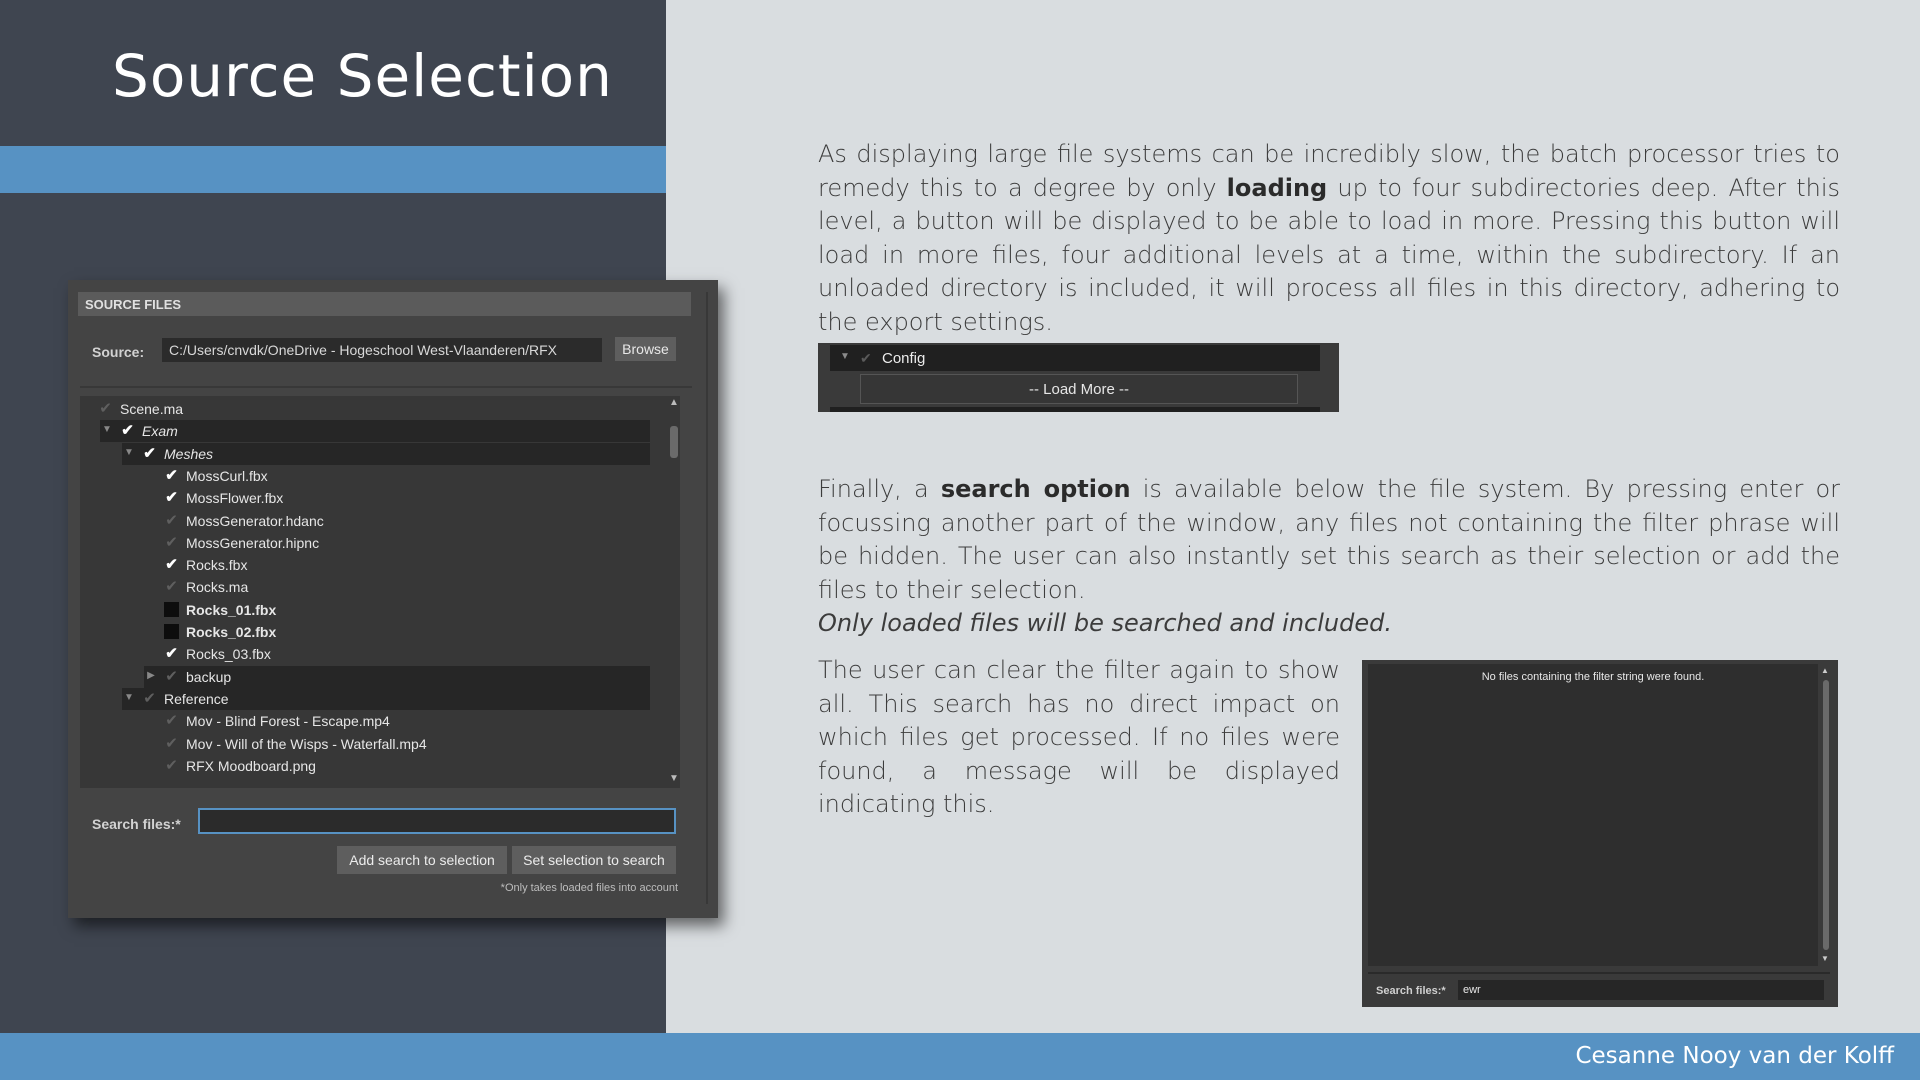 This screenshot has width=1920, height=1080. I want to click on source-label: Source:, so click(118, 352).